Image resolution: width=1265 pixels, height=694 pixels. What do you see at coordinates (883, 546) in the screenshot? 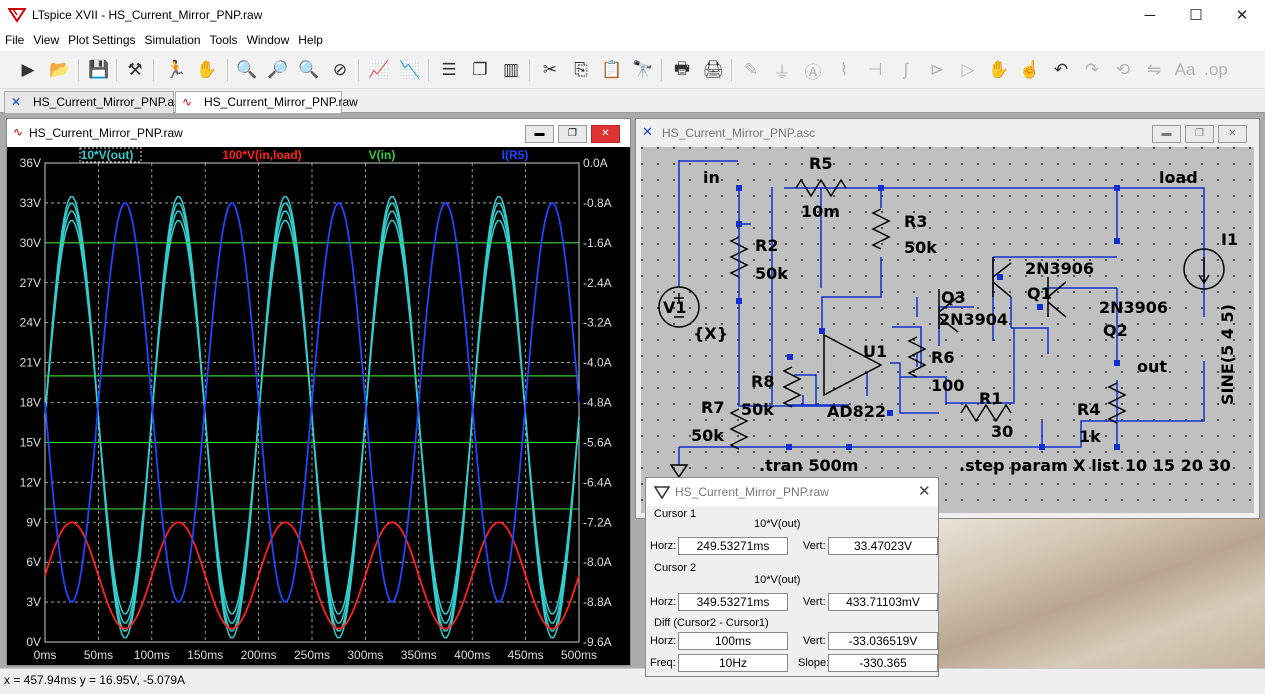
I see `cursor1-vert-field: 33.47023V` at bounding box center [883, 546].